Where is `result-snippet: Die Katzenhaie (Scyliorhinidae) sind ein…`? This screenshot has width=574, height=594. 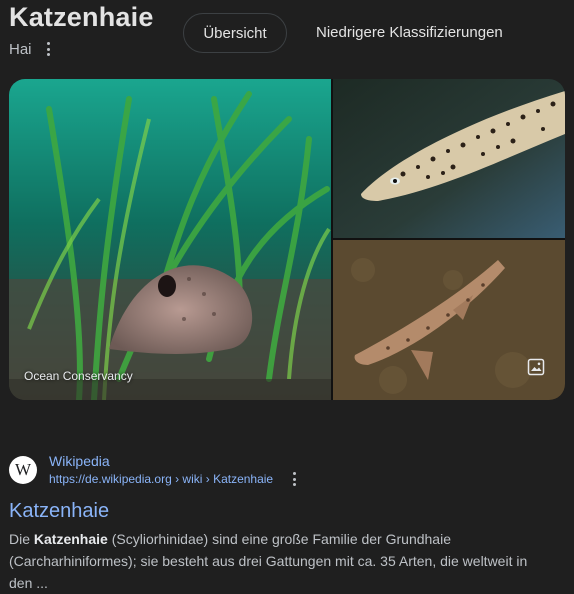 result-snippet: Die Katzenhaie (Scyliorhinidae) sind ein… is located at coordinates (281, 561).